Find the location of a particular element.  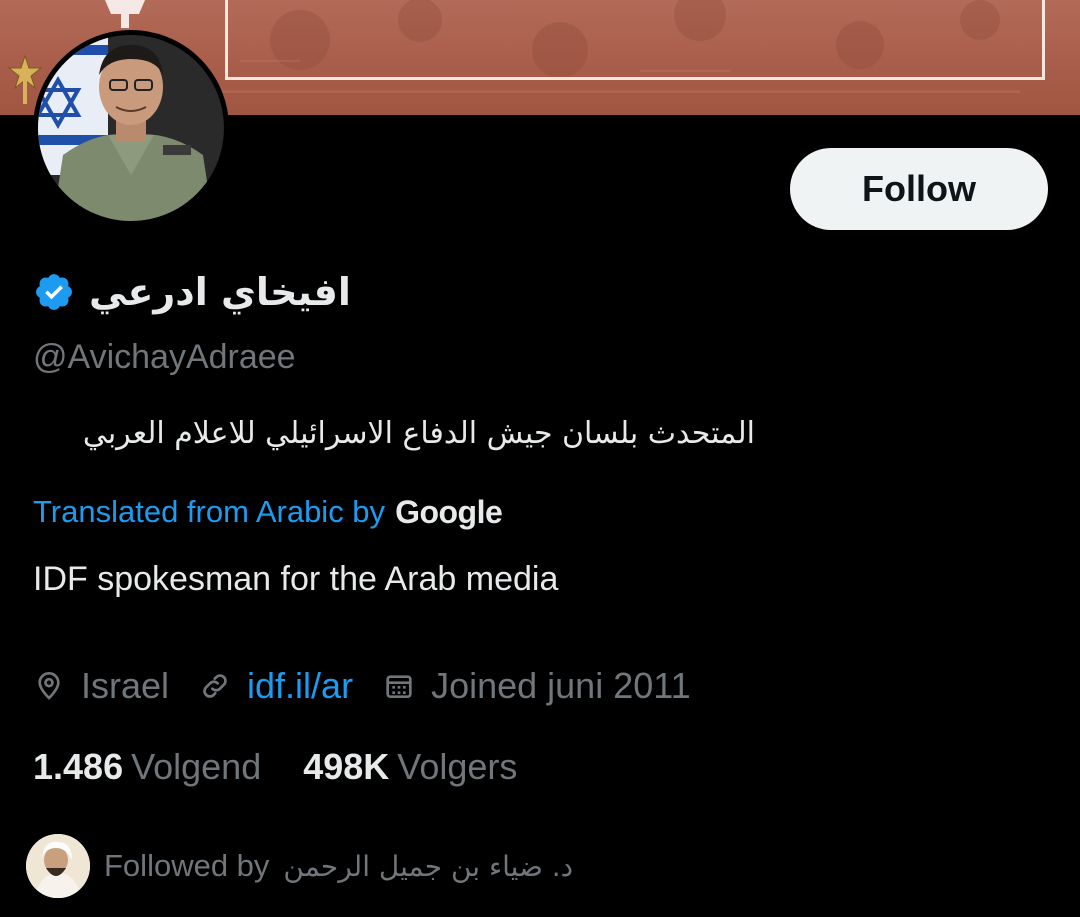

avatar-portrait is located at coordinates (131, 128).